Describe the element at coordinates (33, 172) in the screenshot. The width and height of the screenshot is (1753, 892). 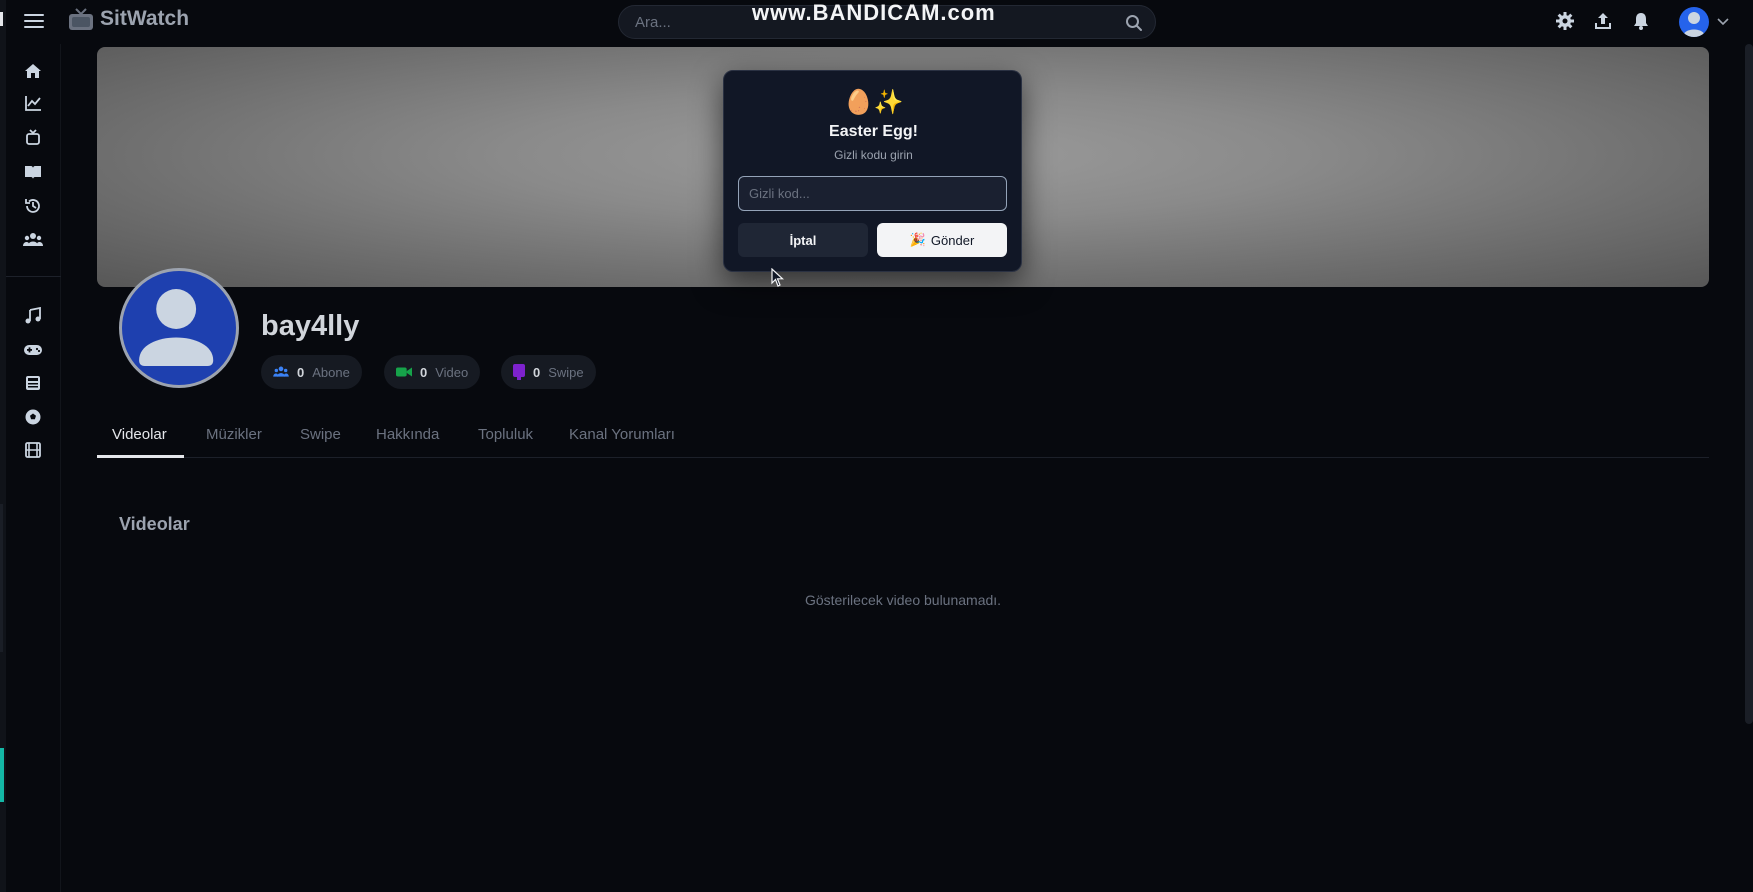
I see `sidebar-library-icon` at that location.